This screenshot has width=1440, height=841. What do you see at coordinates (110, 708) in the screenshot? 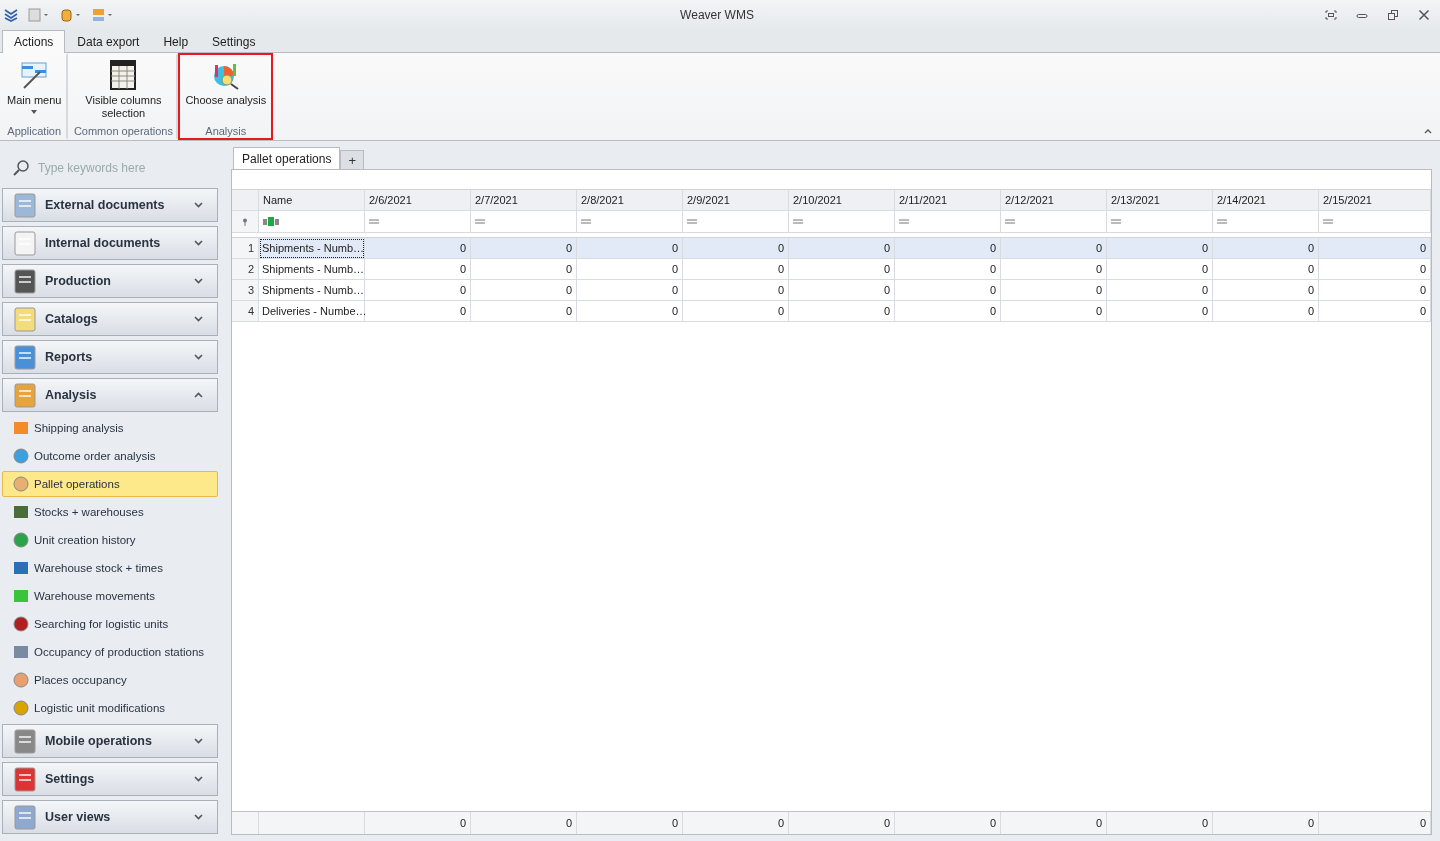
I see `nav-item: Logistic unit modifications` at bounding box center [110, 708].